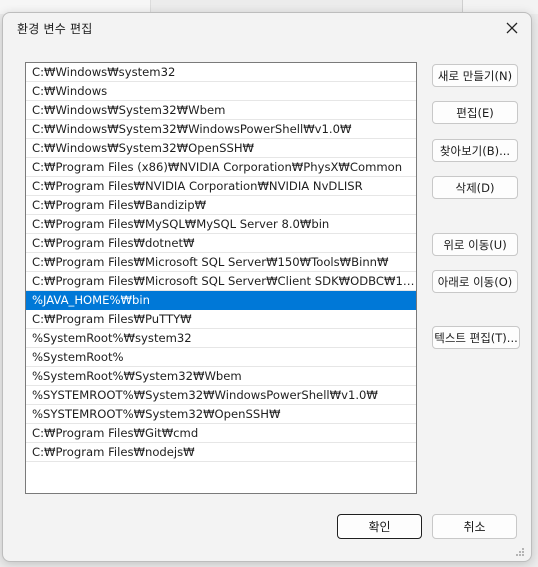  Describe the element at coordinates (221, 243) in the screenshot. I see `path-list-item: C:₩Program Files₩dotnet₩` at that location.